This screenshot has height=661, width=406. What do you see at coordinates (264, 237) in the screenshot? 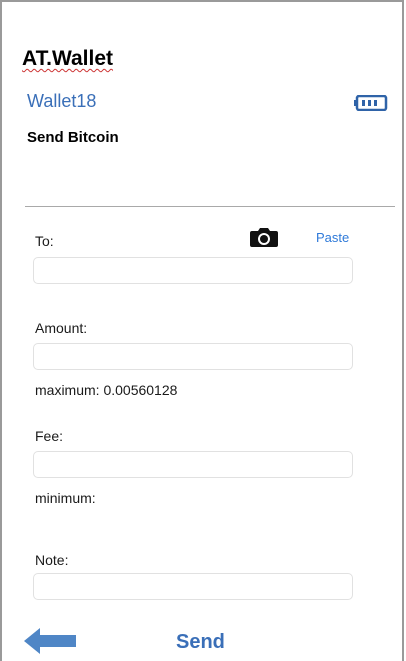
I see `camera-icon` at bounding box center [264, 237].